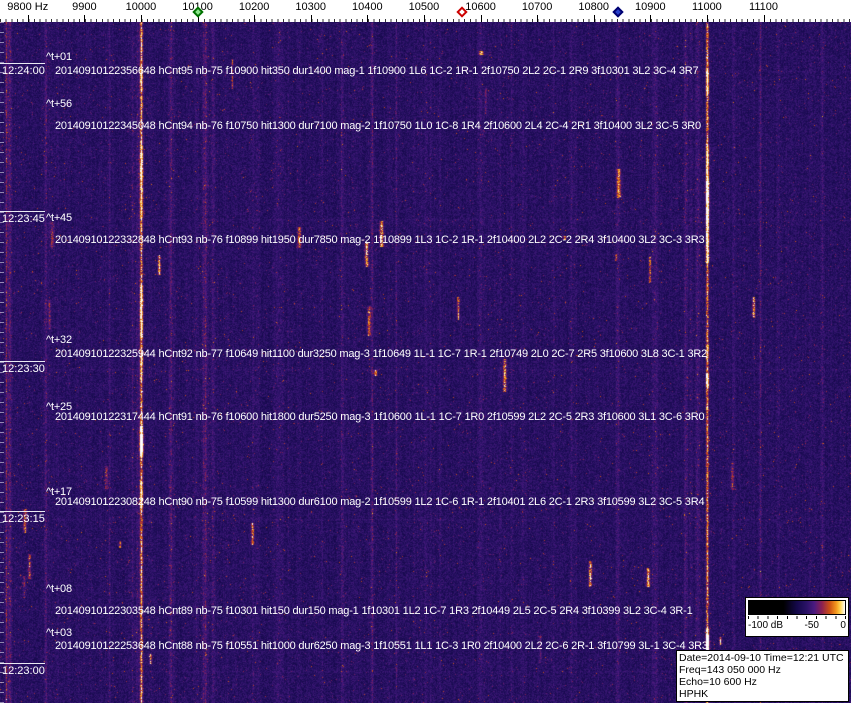 The width and height of the screenshot is (851, 703). I want to click on detection-tag: ^t+01, so click(59, 57).